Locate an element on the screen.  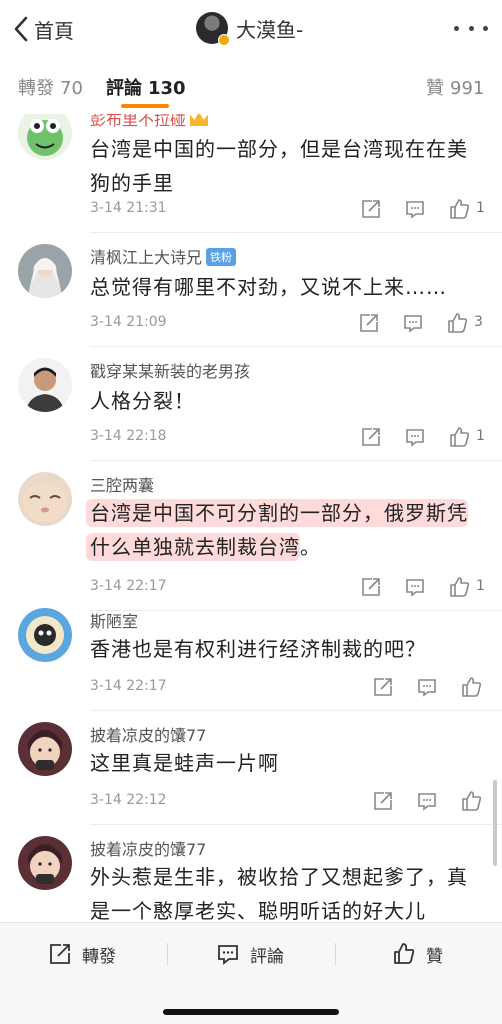
author-avatar is located at coordinates (213, 29).